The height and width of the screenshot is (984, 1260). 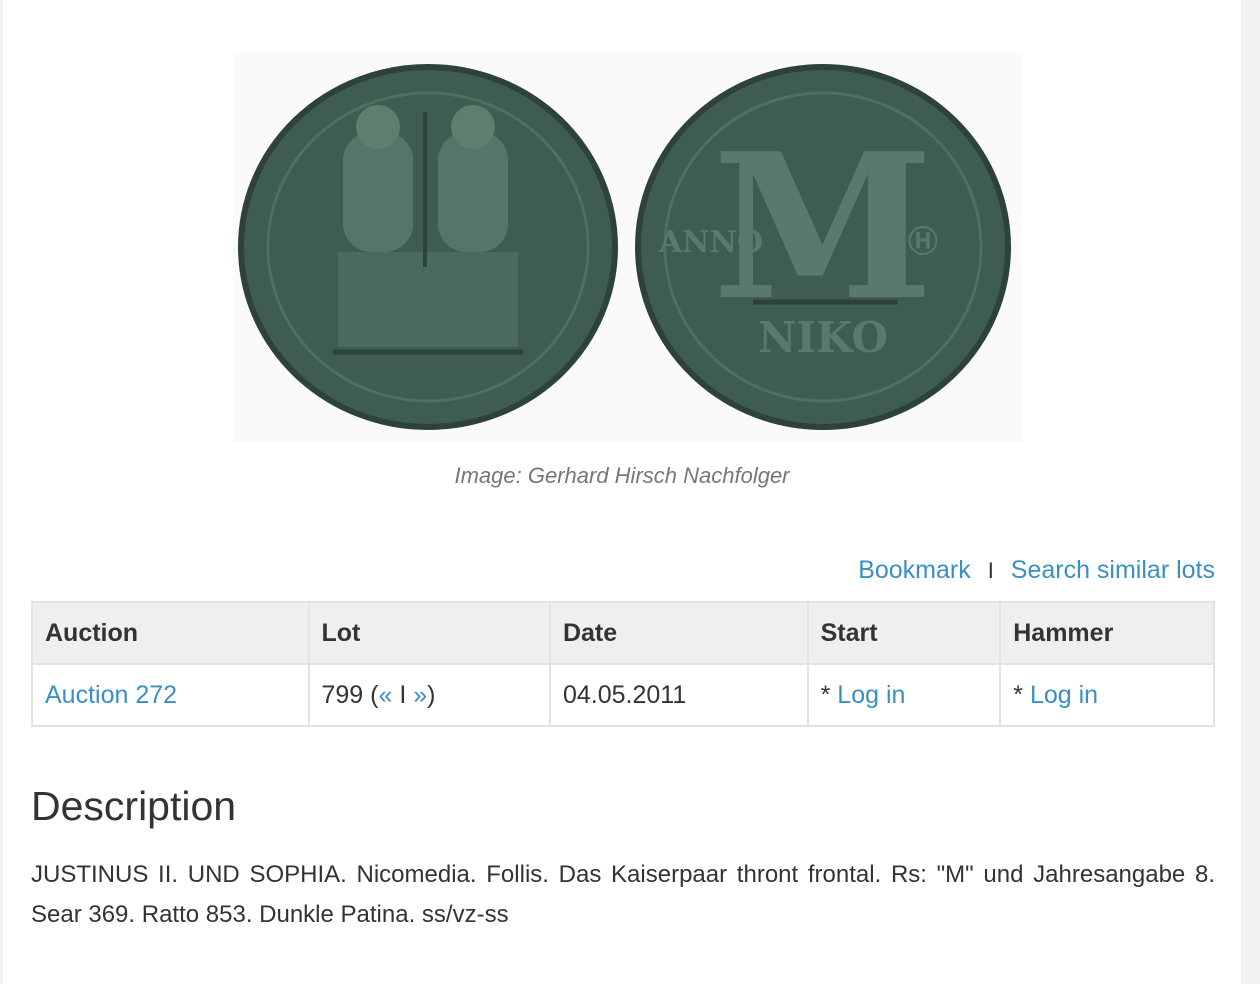 What do you see at coordinates (111, 695) in the screenshot?
I see `auction-link: Auction 272` at bounding box center [111, 695].